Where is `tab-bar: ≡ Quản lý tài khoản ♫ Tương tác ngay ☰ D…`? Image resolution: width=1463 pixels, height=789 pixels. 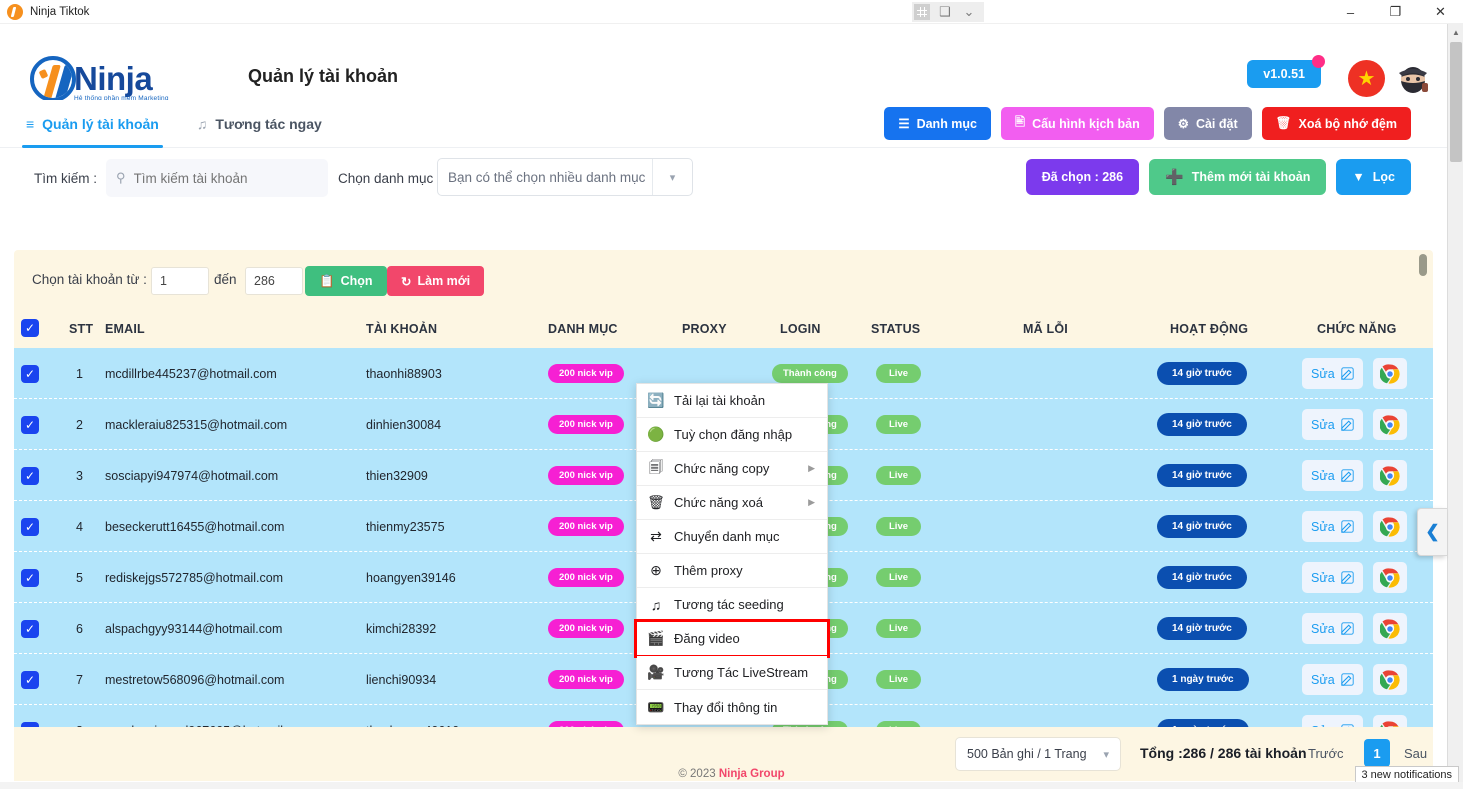
tab-bar: ≡ Quản lý tài khoản ♫ Tương tác ngay ☰ D… is located at coordinates (723, 124).